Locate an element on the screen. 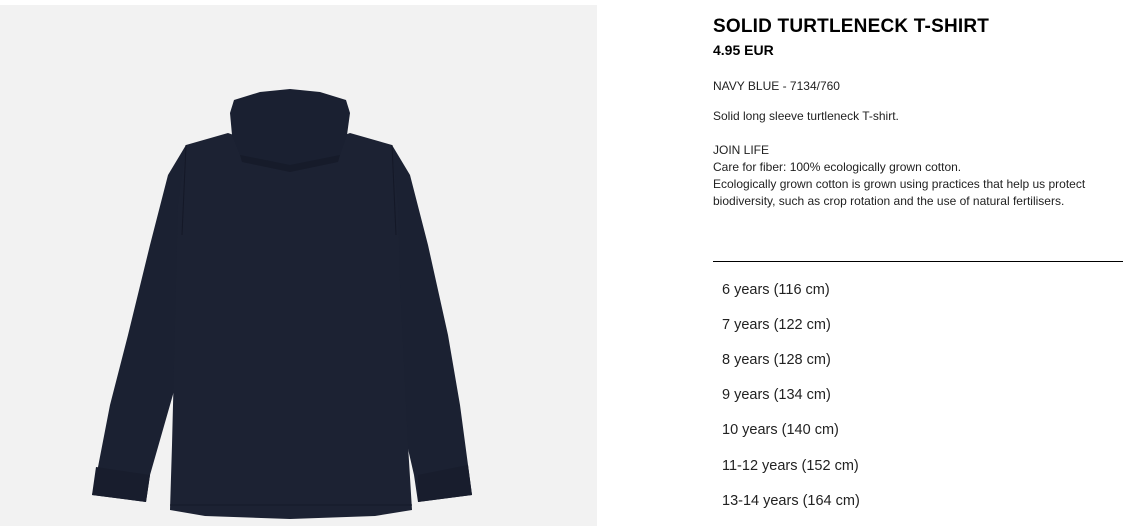  size-option: 13-14 years (164 cm) is located at coordinates (918, 500).